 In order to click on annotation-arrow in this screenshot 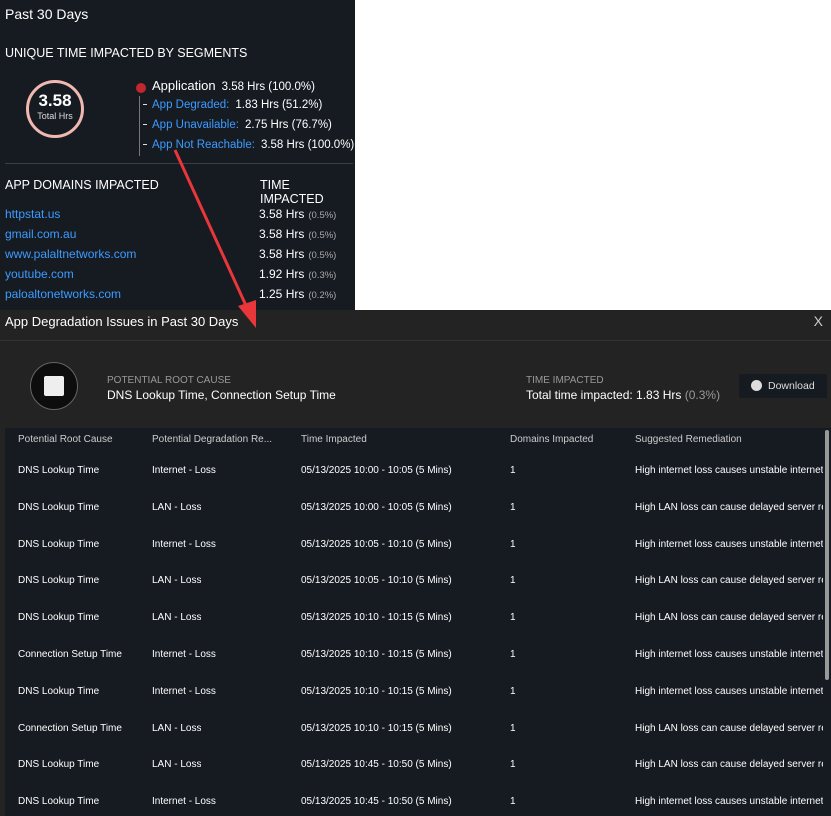, I will do `click(214, 238)`.